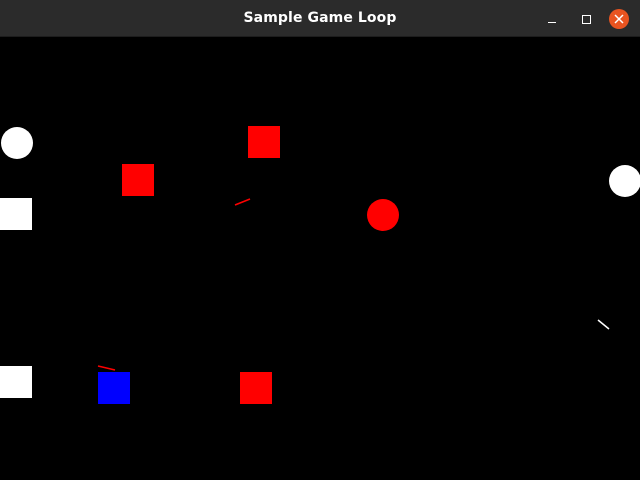 The height and width of the screenshot is (480, 640). I want to click on maximize-icon, so click(586, 19).